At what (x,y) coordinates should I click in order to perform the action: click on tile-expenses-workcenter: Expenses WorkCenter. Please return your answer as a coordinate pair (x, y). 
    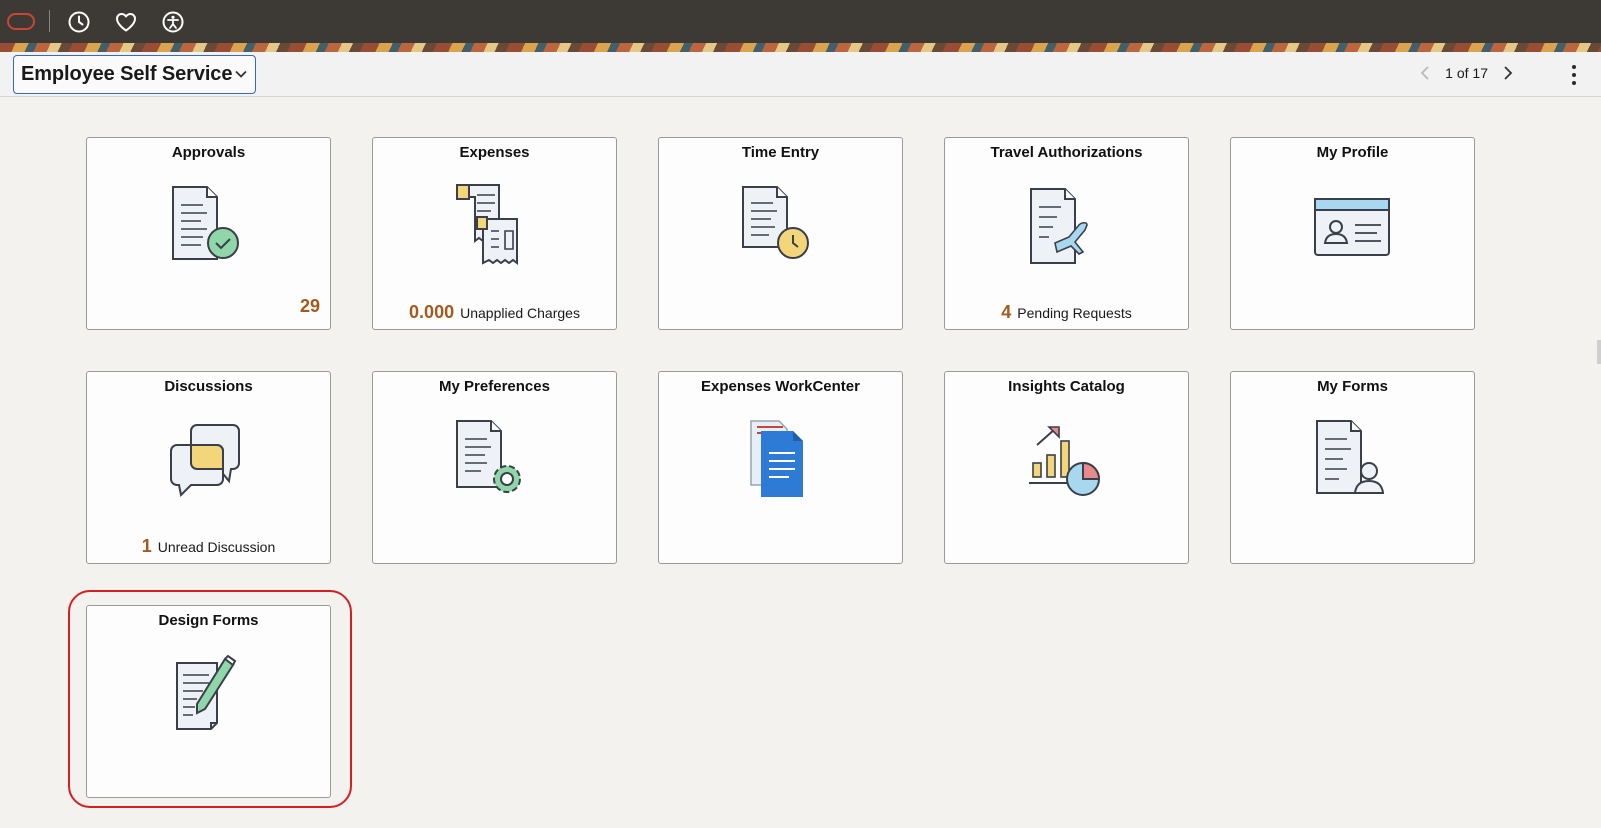
    Looking at the image, I should click on (780, 467).